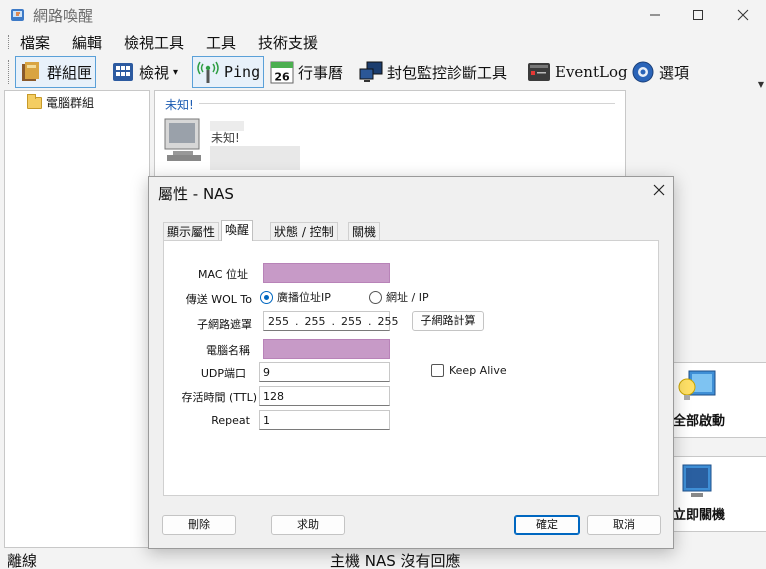 This screenshot has height=569, width=766. I want to click on calendar-icon: 26, so click(282, 72).